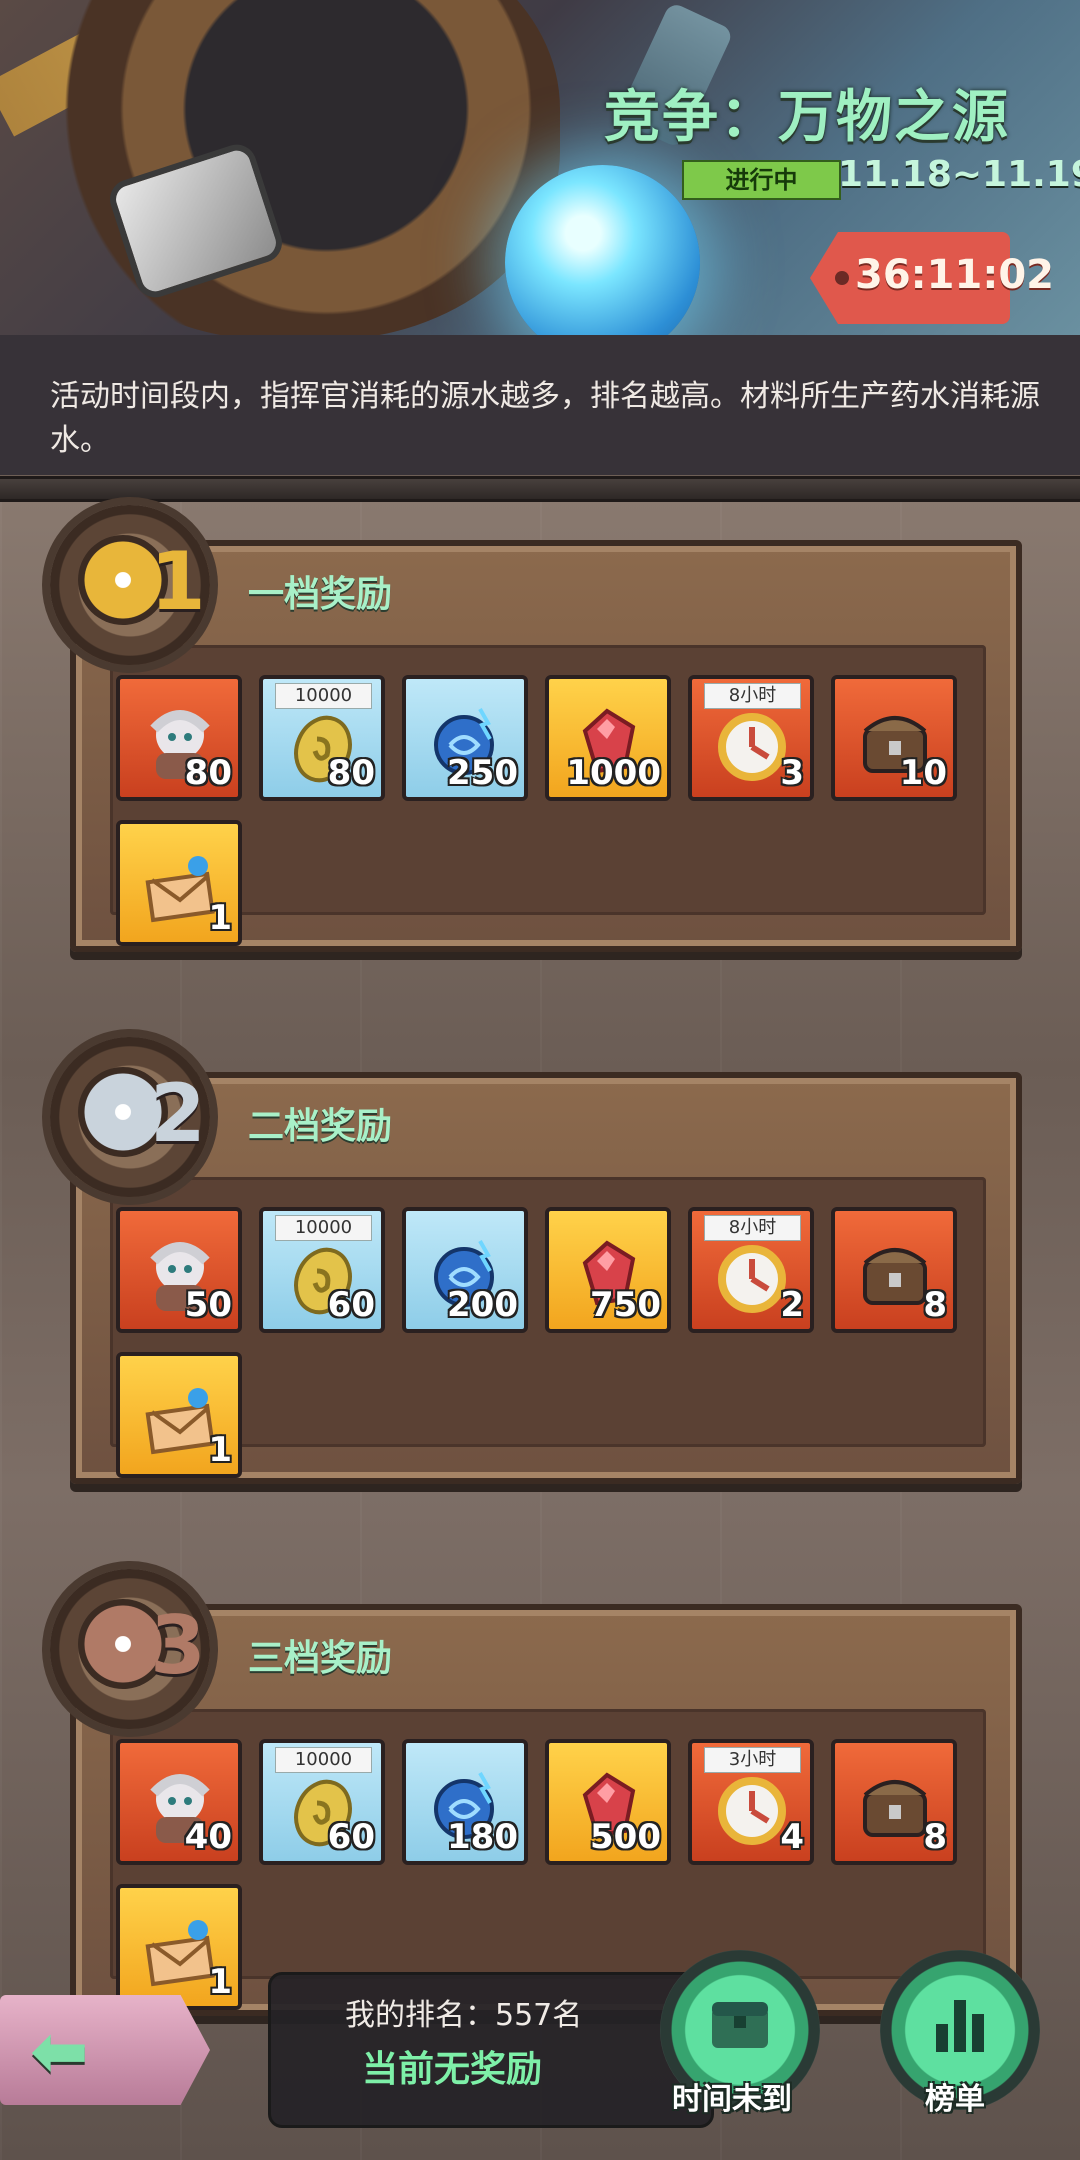 This screenshot has height=2160, width=1080. Describe the element at coordinates (751, 738) in the screenshot. I see `reward-item: 8小时 3` at that location.